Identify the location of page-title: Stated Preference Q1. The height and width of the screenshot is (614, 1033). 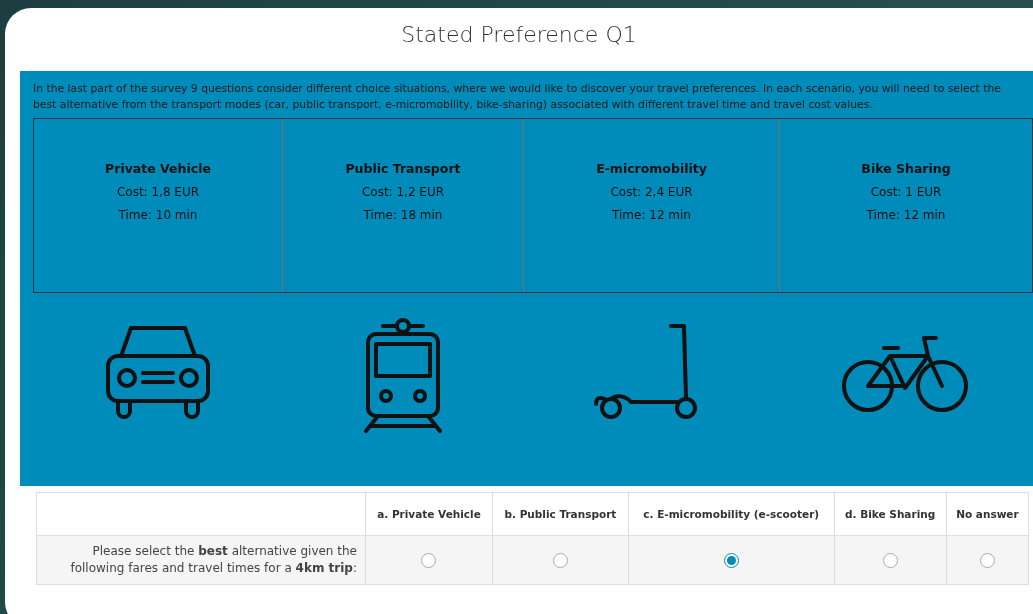
(519, 35).